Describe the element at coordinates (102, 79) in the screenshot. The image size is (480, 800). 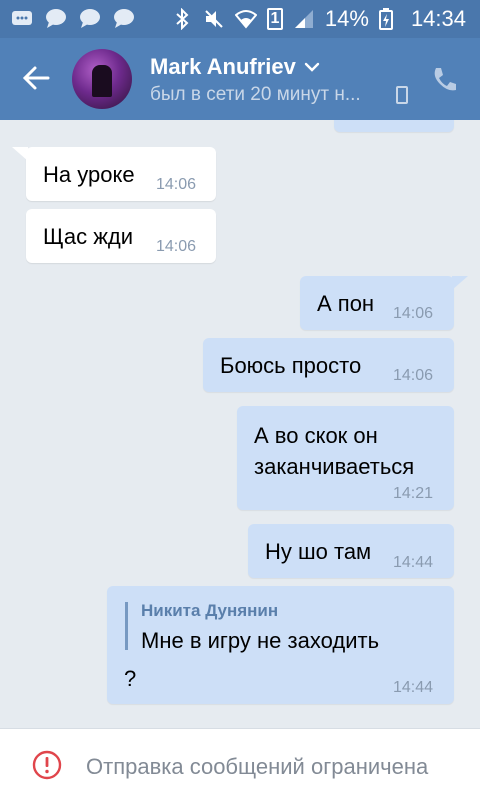
I see `avatar` at that location.